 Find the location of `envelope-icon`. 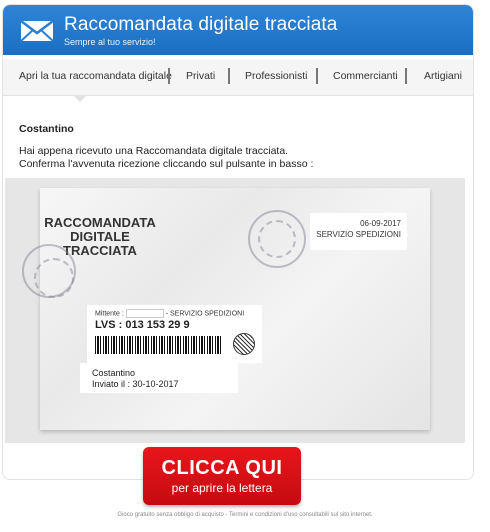

envelope-icon is located at coordinates (37, 31).